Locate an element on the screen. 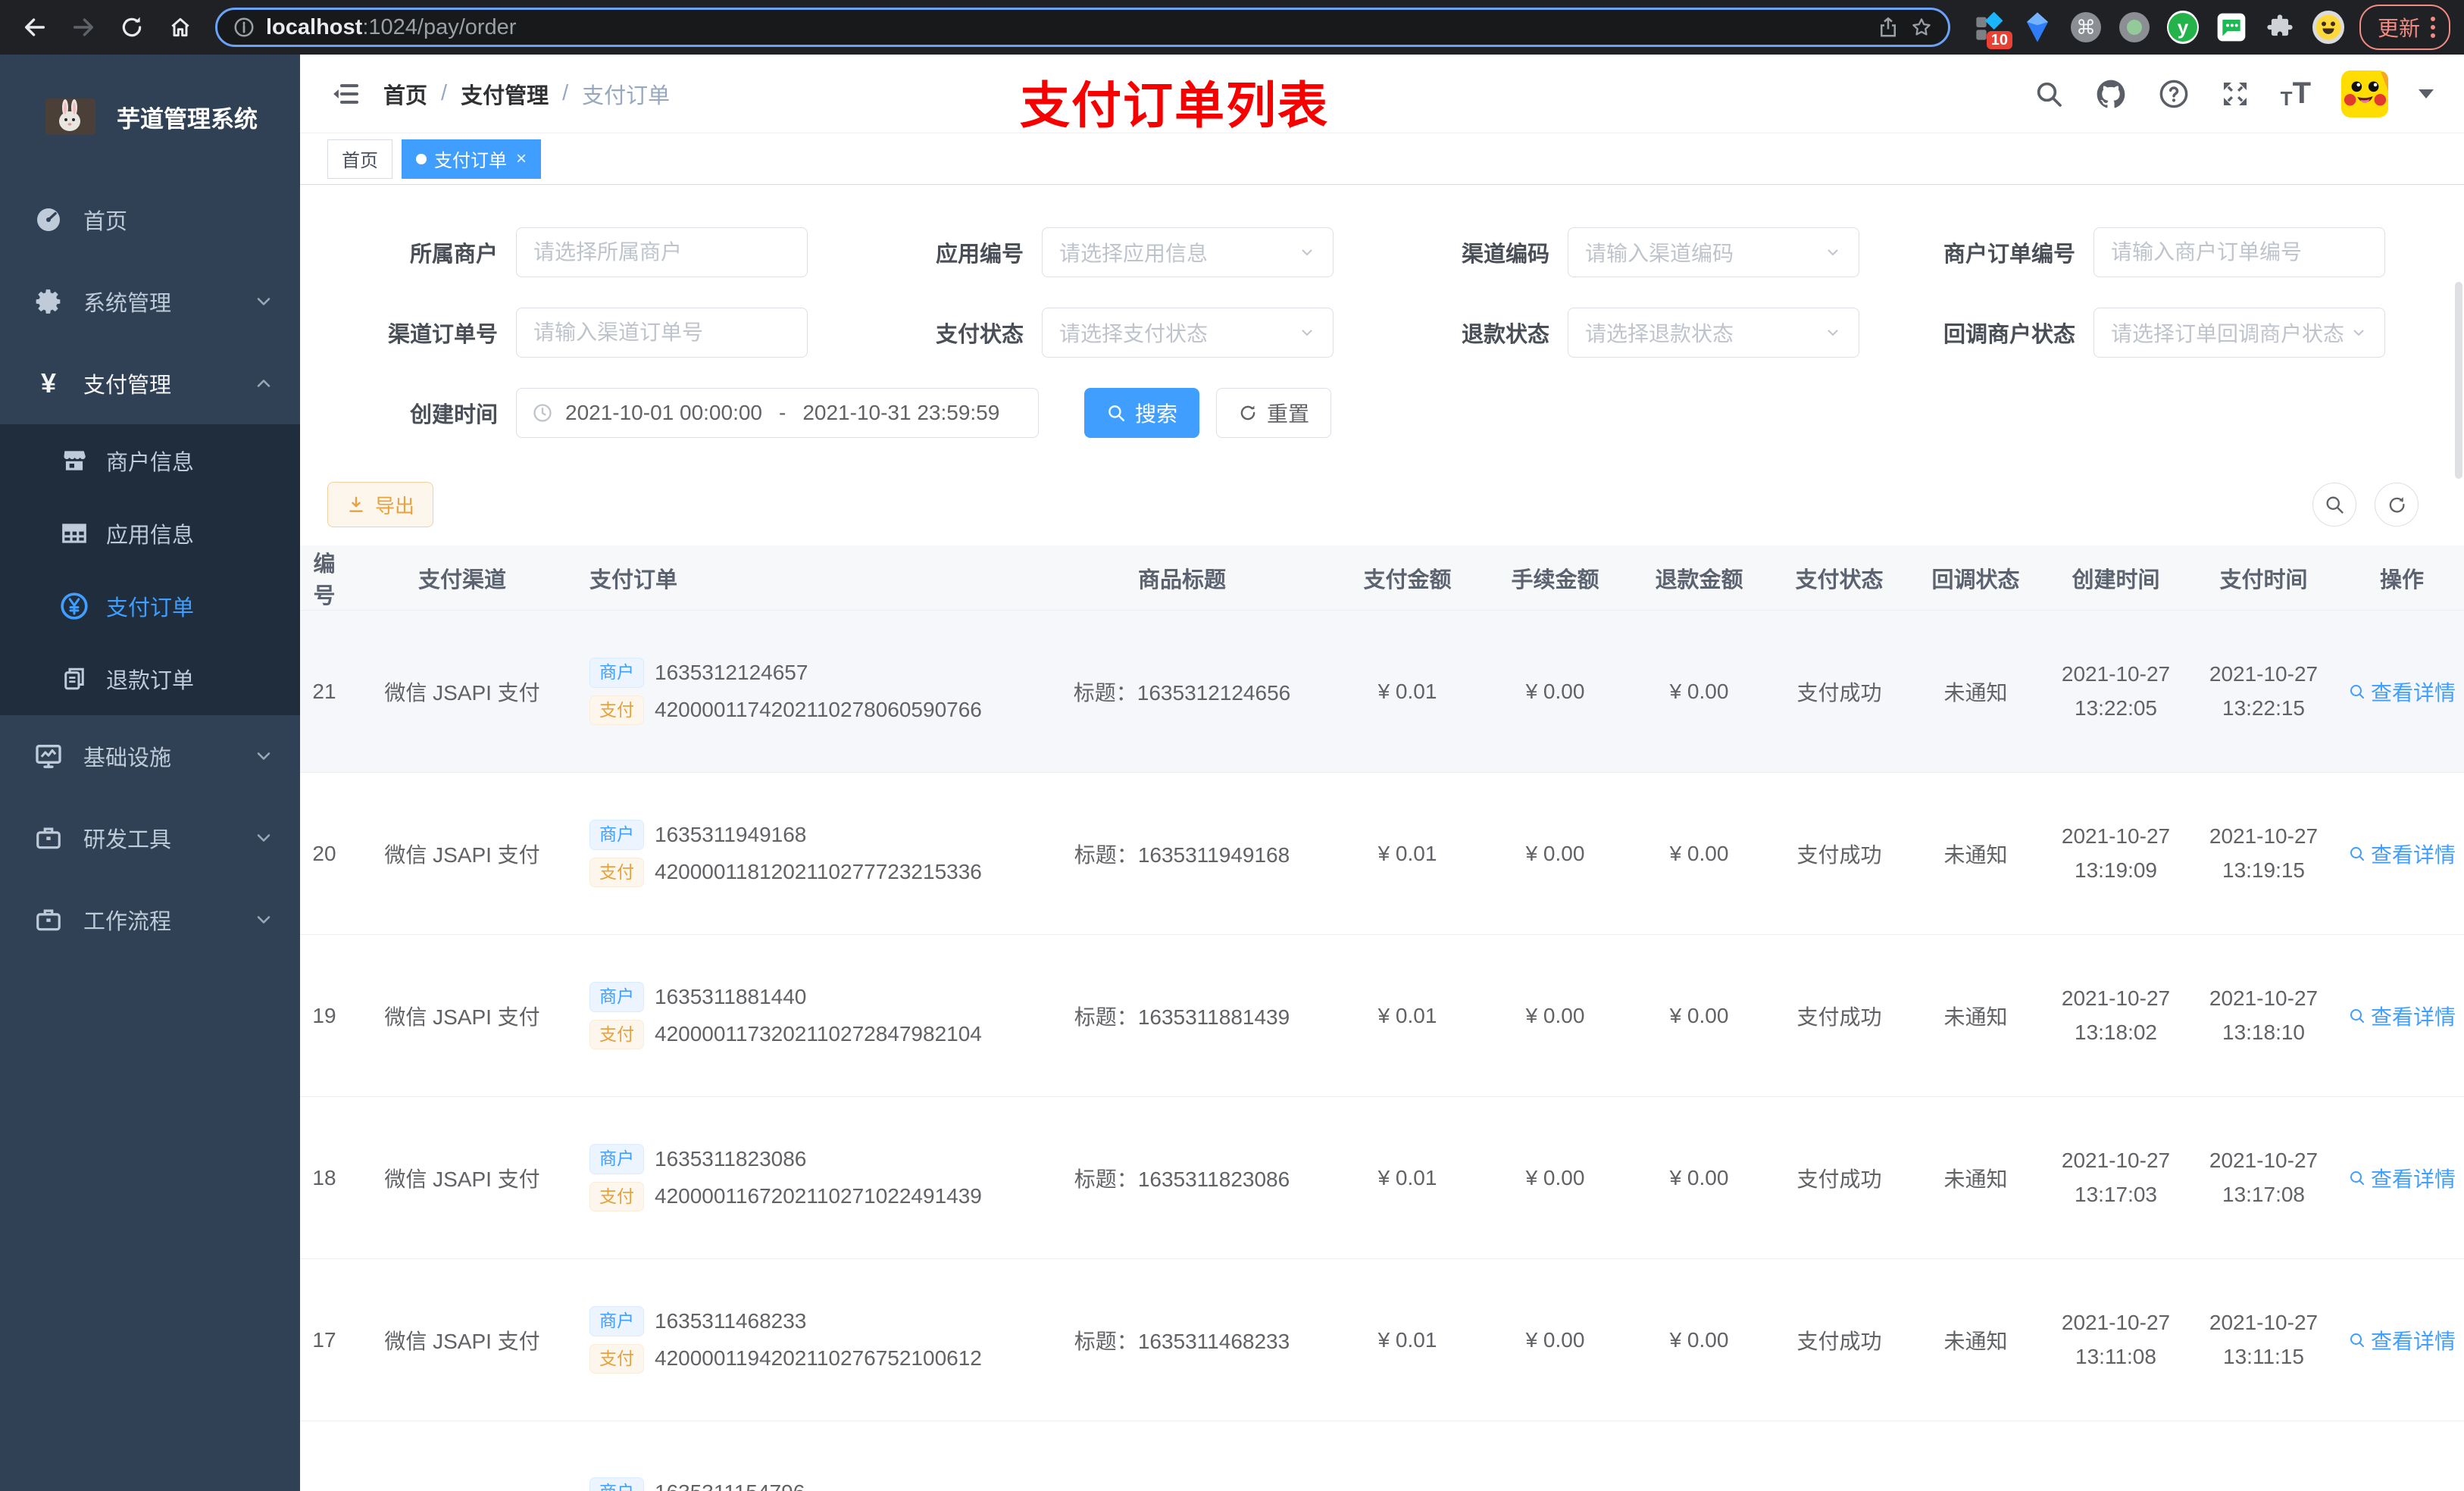  browser-forward-button is located at coordinates (83, 27).